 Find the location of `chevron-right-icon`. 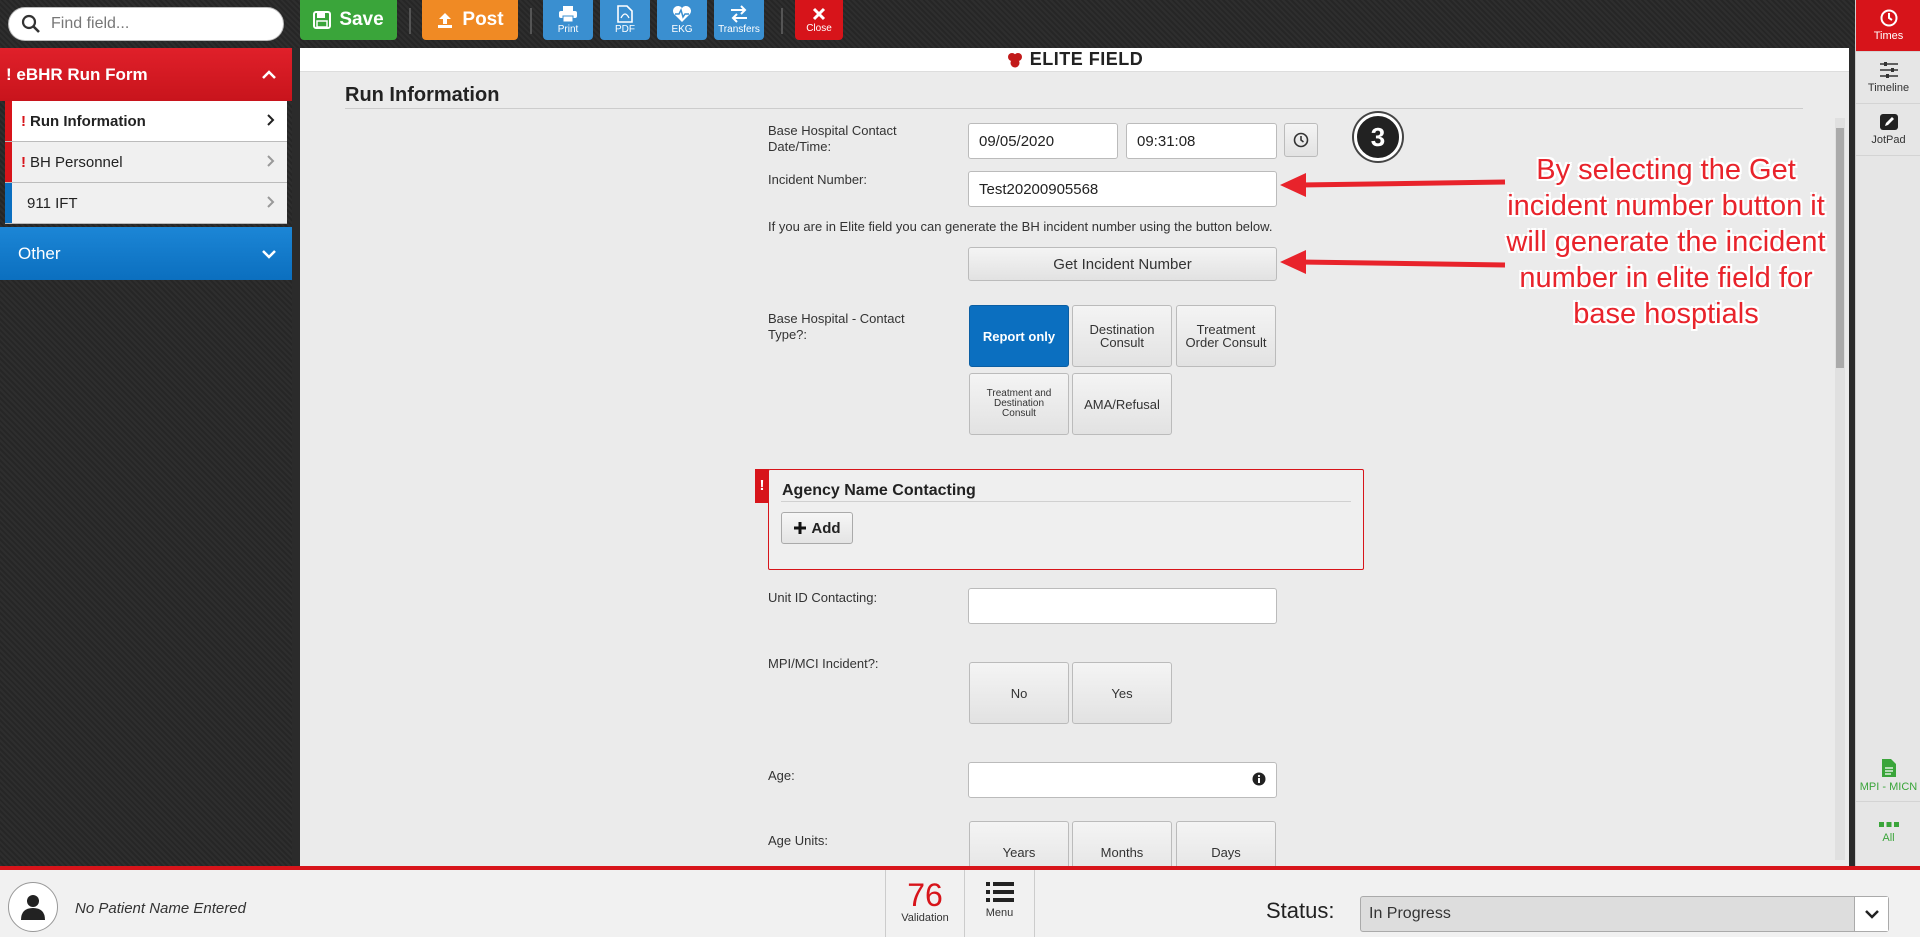

chevron-right-icon is located at coordinates (271, 121).